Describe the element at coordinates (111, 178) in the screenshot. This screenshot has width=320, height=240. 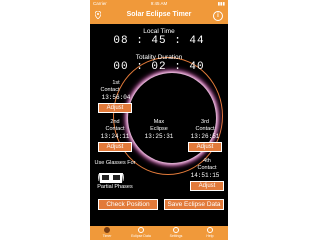
I see `eclipse-glasses-icon` at that location.